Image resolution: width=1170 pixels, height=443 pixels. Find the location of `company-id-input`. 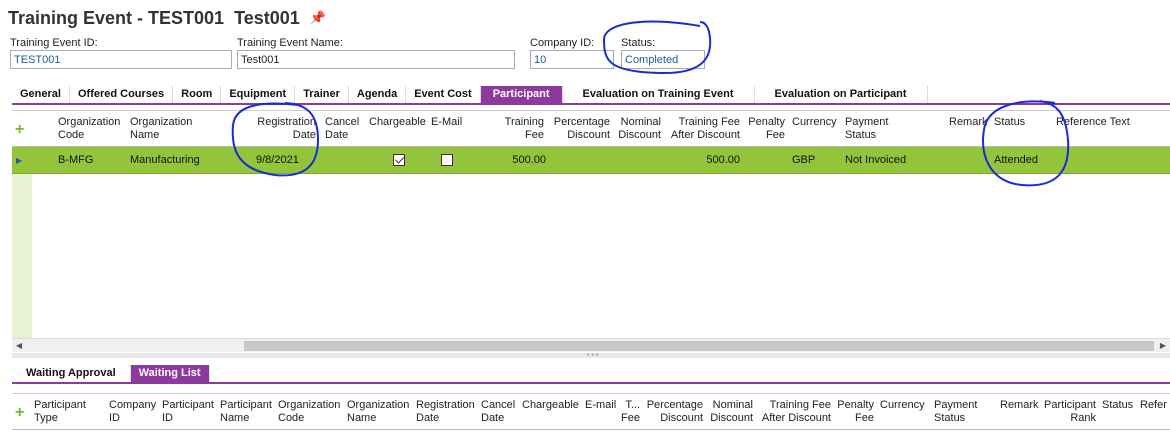

company-id-input is located at coordinates (572, 59).